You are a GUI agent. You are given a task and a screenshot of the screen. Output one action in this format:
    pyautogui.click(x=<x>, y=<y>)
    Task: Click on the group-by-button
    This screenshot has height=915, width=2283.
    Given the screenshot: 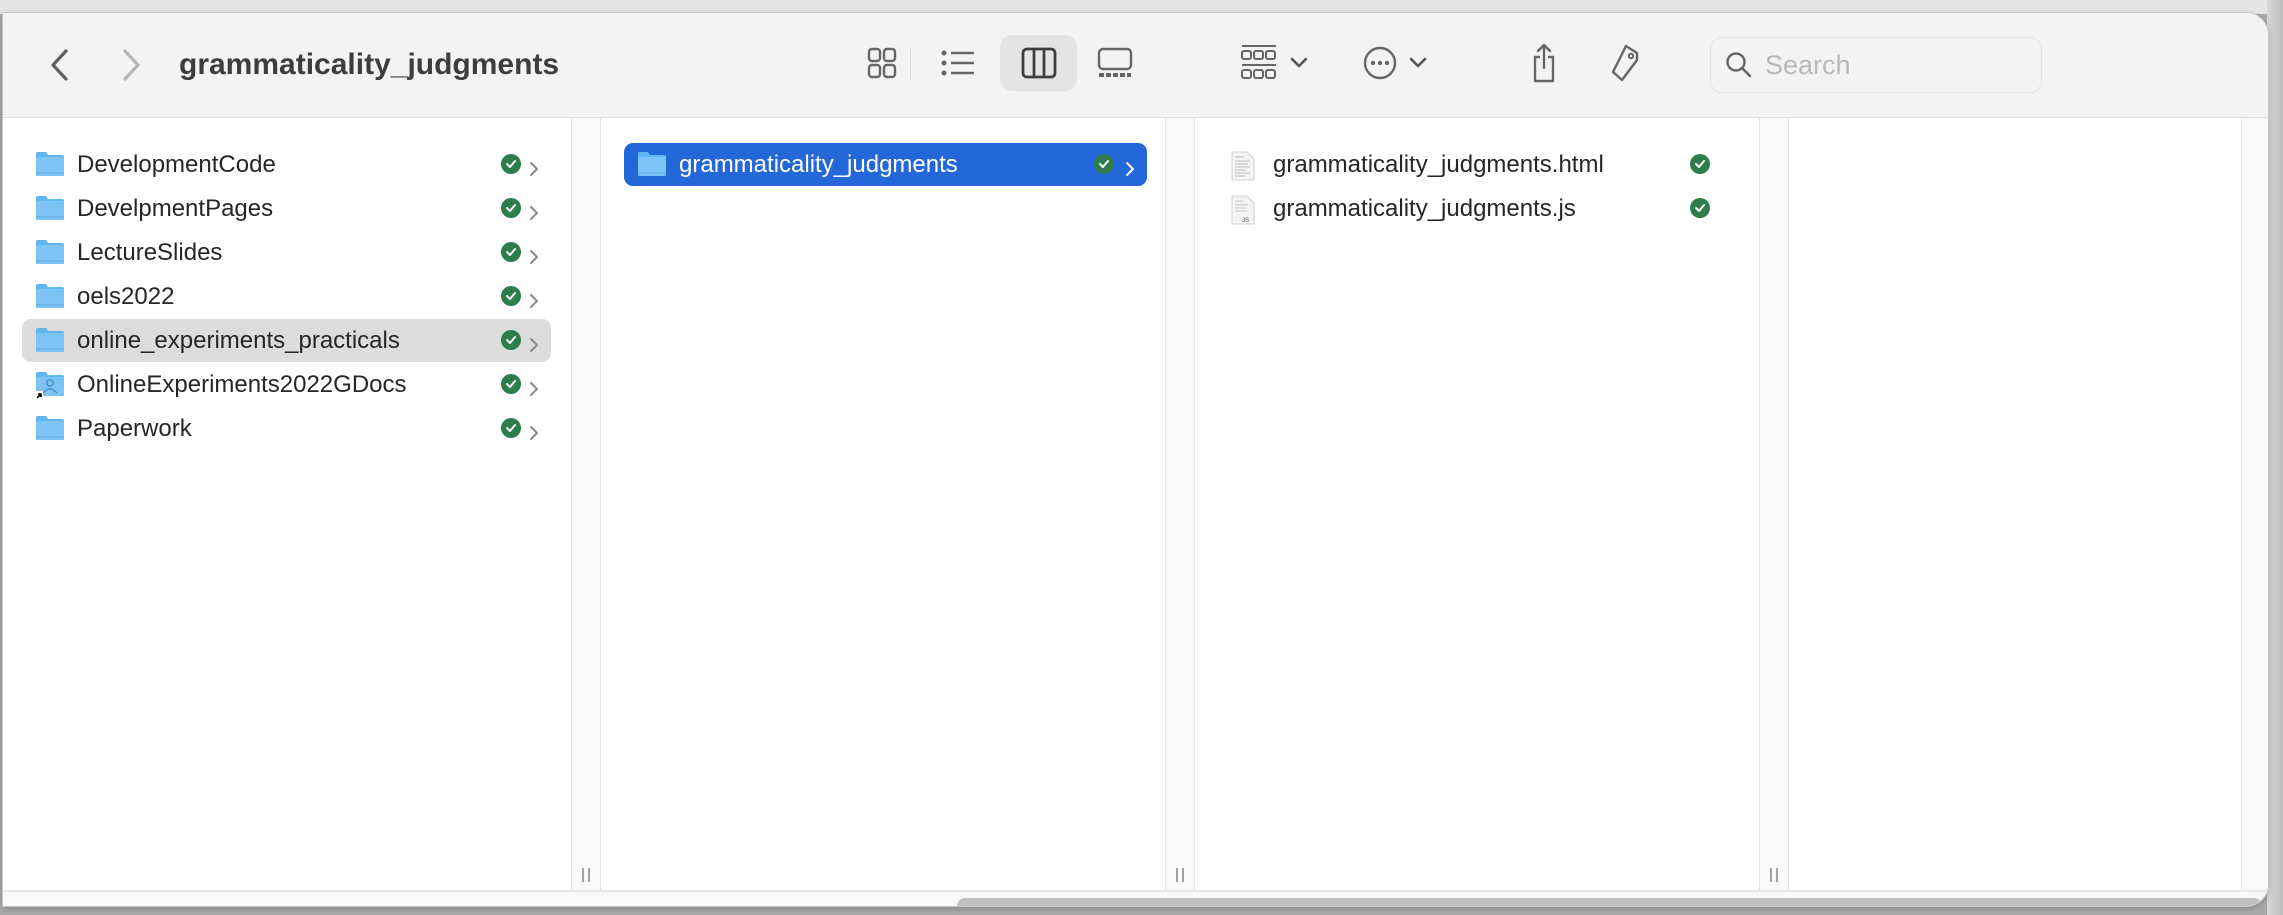 What is the action you would take?
    pyautogui.click(x=1274, y=63)
    